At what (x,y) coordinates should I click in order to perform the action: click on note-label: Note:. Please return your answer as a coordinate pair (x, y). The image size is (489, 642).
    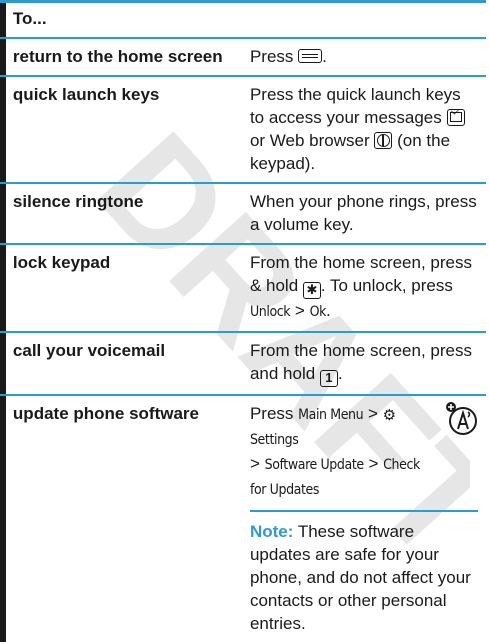
    Looking at the image, I should click on (271, 531).